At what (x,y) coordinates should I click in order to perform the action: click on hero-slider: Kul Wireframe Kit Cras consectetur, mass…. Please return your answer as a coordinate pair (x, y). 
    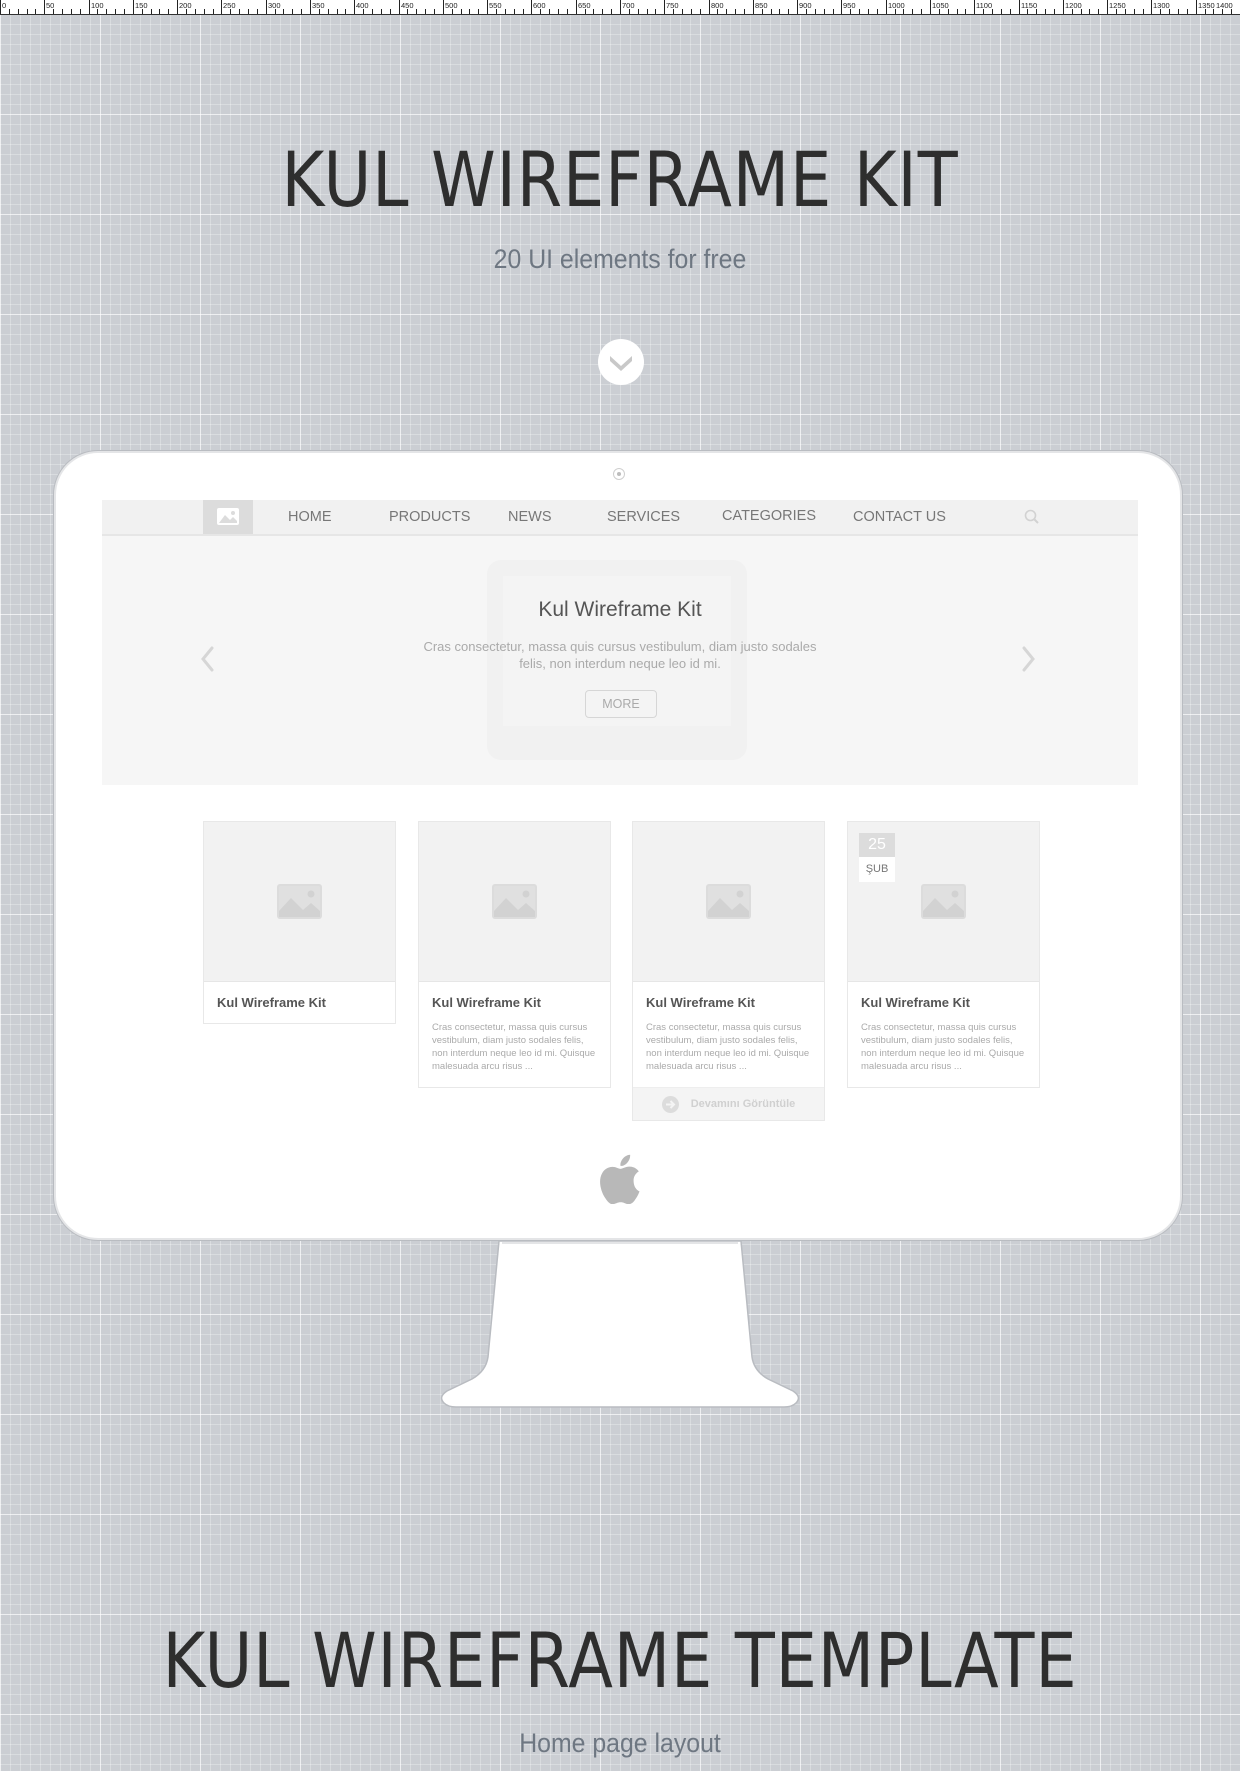
    Looking at the image, I should click on (620, 660).